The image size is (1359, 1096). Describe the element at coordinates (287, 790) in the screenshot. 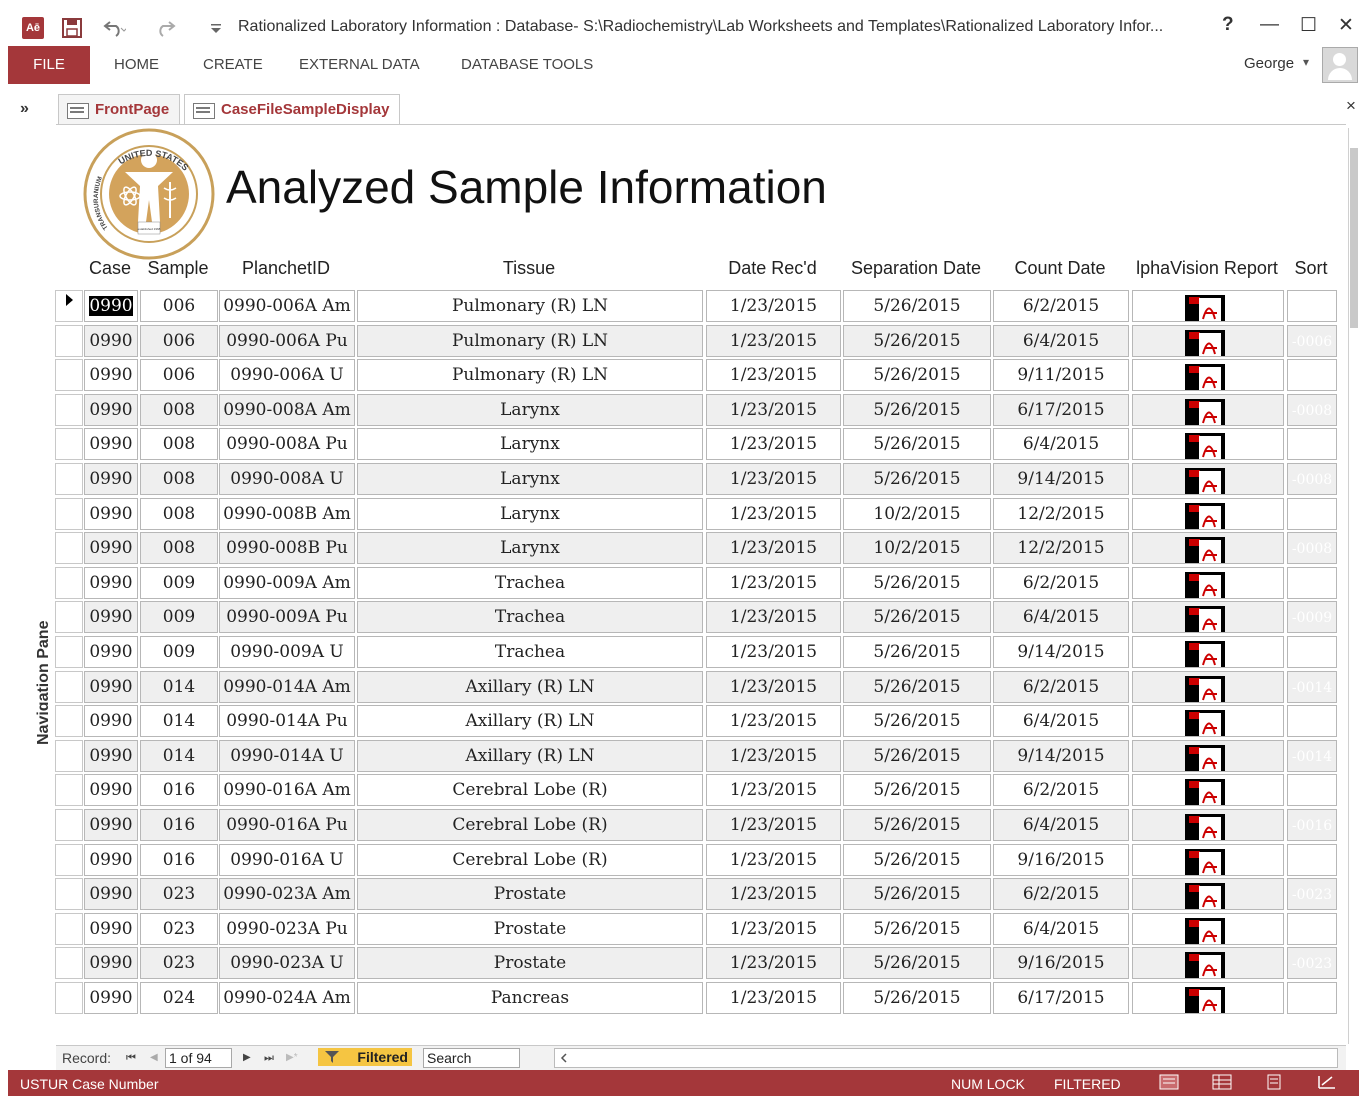

I see `cell-planchet: 0990-016A Am` at that location.